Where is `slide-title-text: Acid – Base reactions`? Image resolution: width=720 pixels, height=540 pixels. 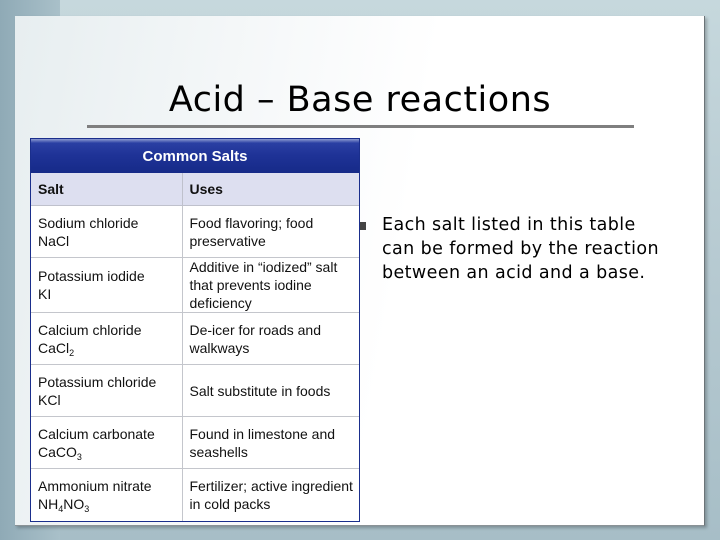 slide-title-text: Acid – Base reactions is located at coordinates (360, 100).